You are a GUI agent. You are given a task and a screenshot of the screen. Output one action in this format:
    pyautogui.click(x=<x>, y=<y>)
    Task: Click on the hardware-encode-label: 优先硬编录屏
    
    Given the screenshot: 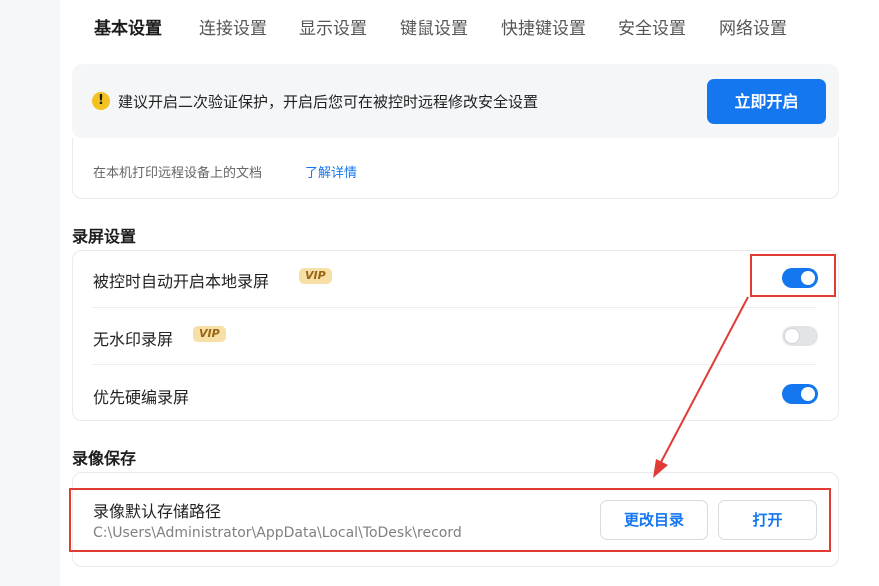 What is the action you would take?
    pyautogui.click(x=141, y=397)
    